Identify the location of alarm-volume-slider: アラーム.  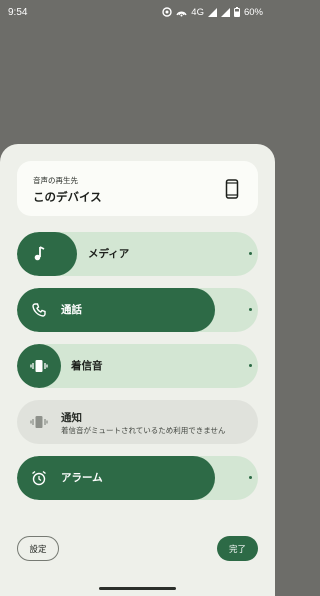
(137, 478).